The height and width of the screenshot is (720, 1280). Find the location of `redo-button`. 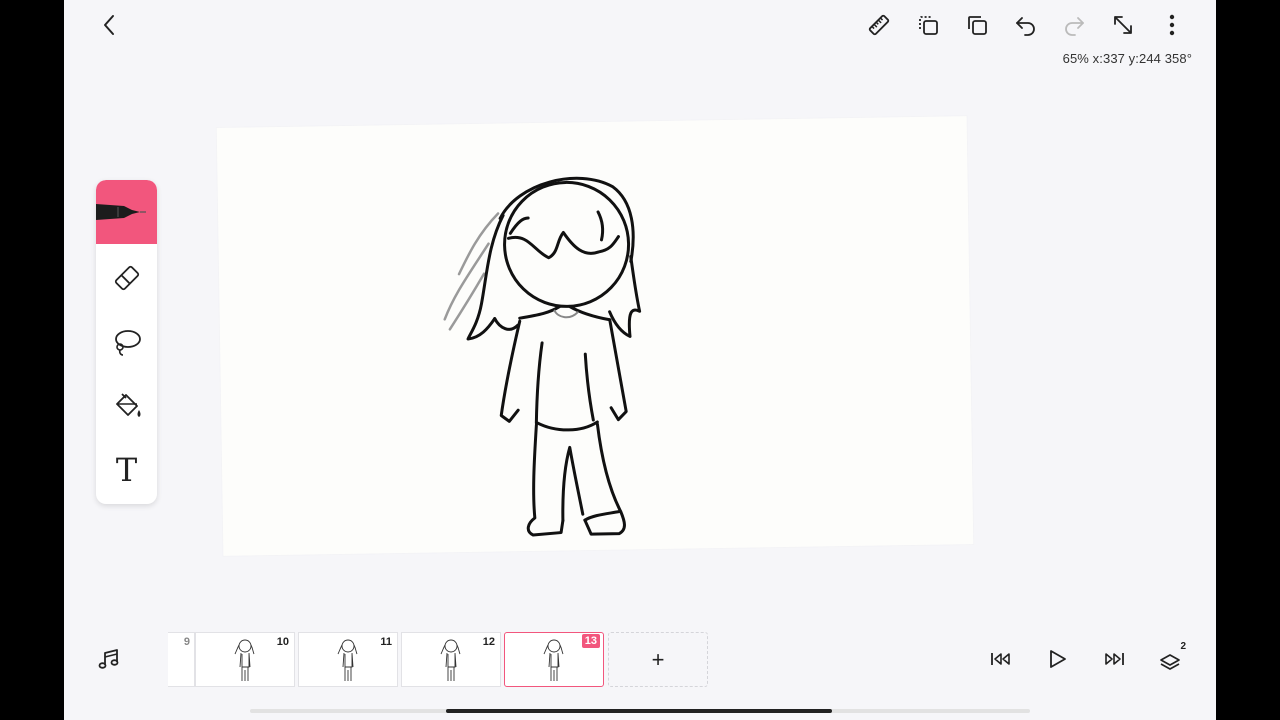

redo-button is located at coordinates (1074, 25).